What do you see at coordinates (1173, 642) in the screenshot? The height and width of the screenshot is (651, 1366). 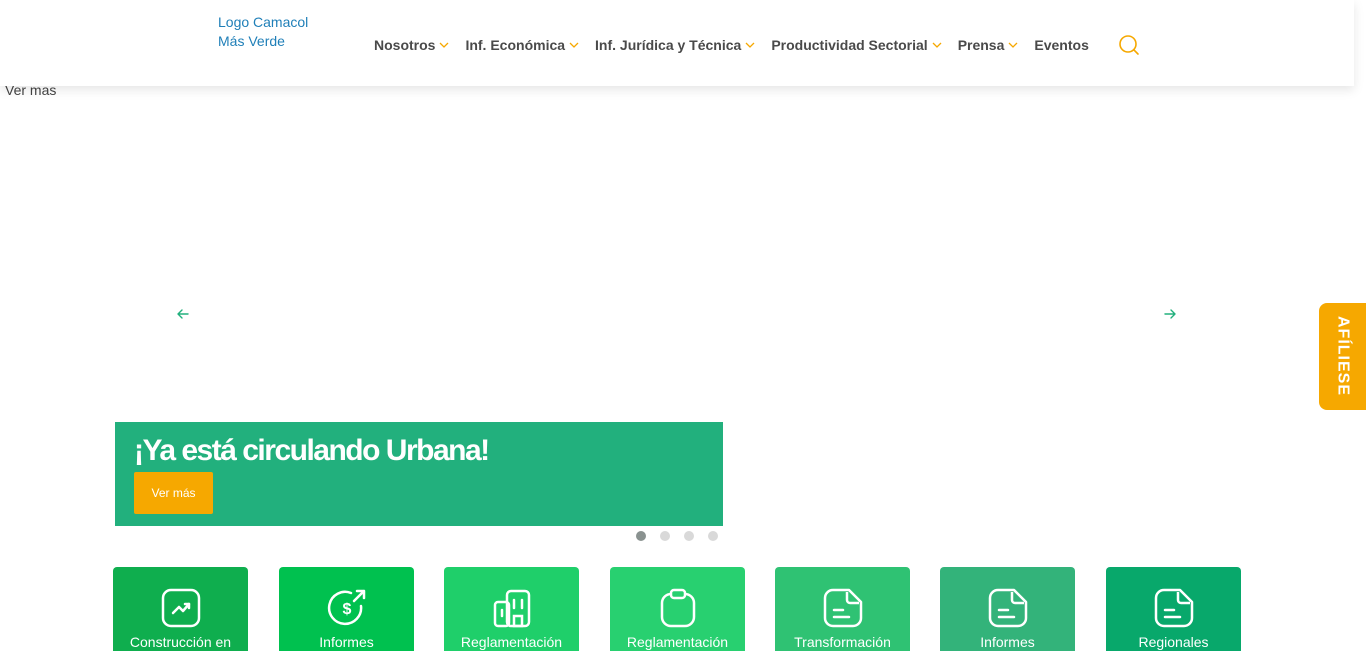 I see `category-label: Regionales` at bounding box center [1173, 642].